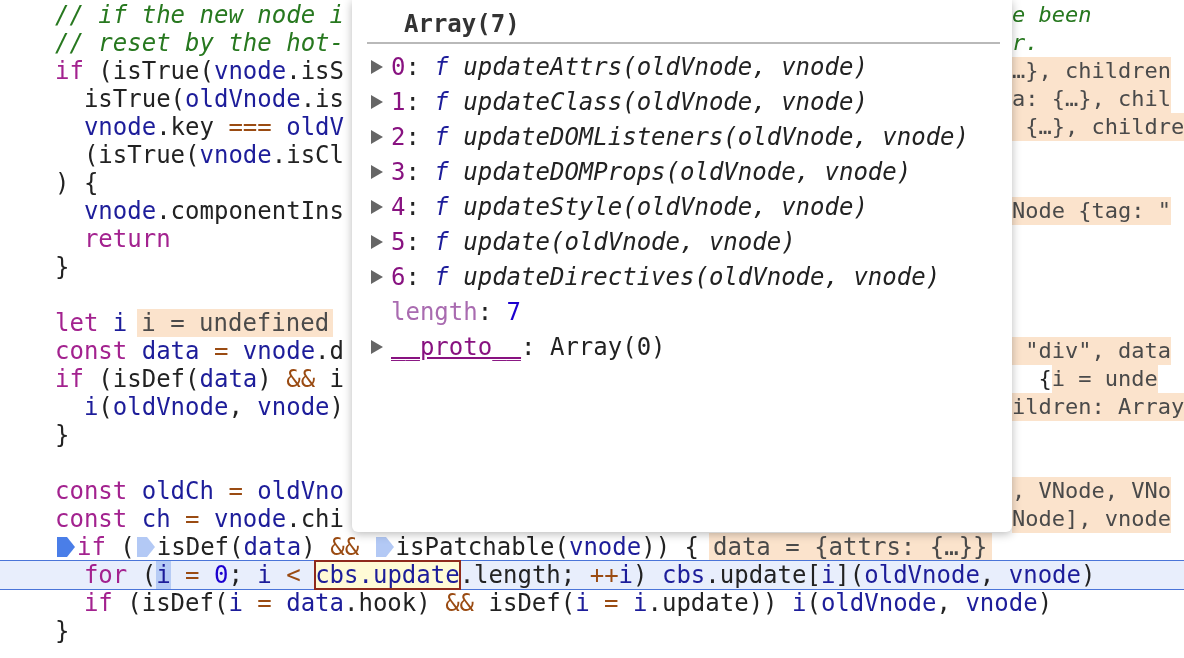 The width and height of the screenshot is (1184, 658). I want to click on inline-value: Node], vnode, so click(1091, 519).